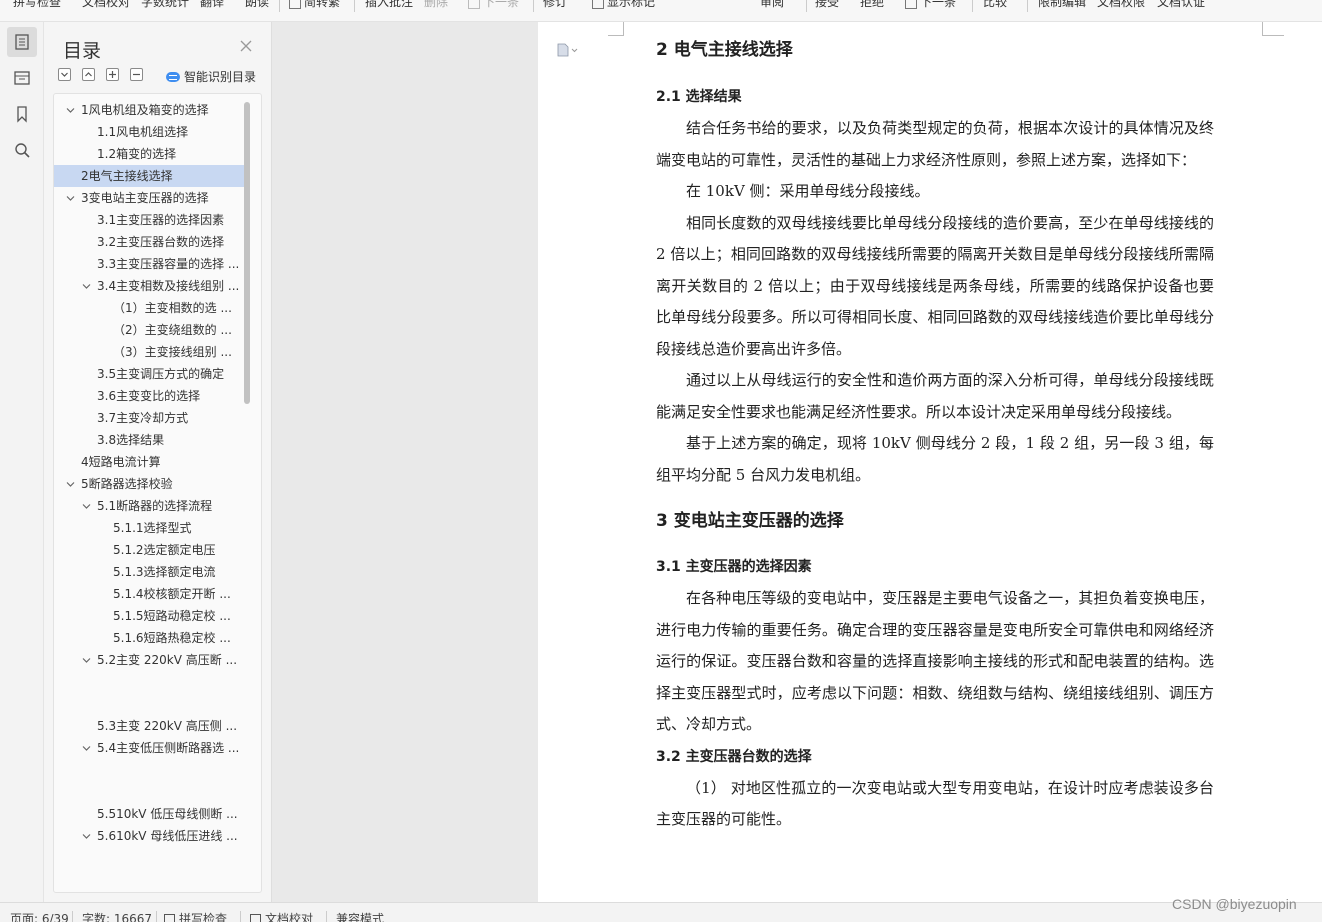 The height and width of the screenshot is (922, 1322). I want to click on compare-button: 比较, so click(995, 5).